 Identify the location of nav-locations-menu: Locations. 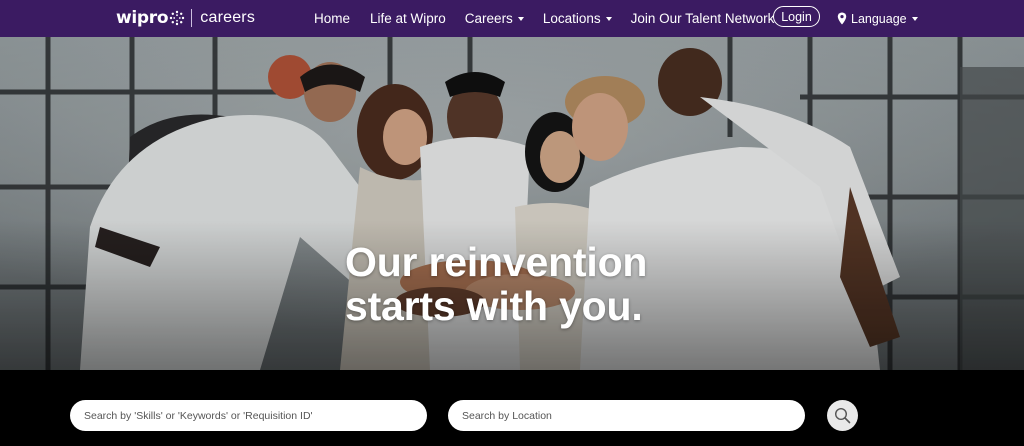
(577, 18).